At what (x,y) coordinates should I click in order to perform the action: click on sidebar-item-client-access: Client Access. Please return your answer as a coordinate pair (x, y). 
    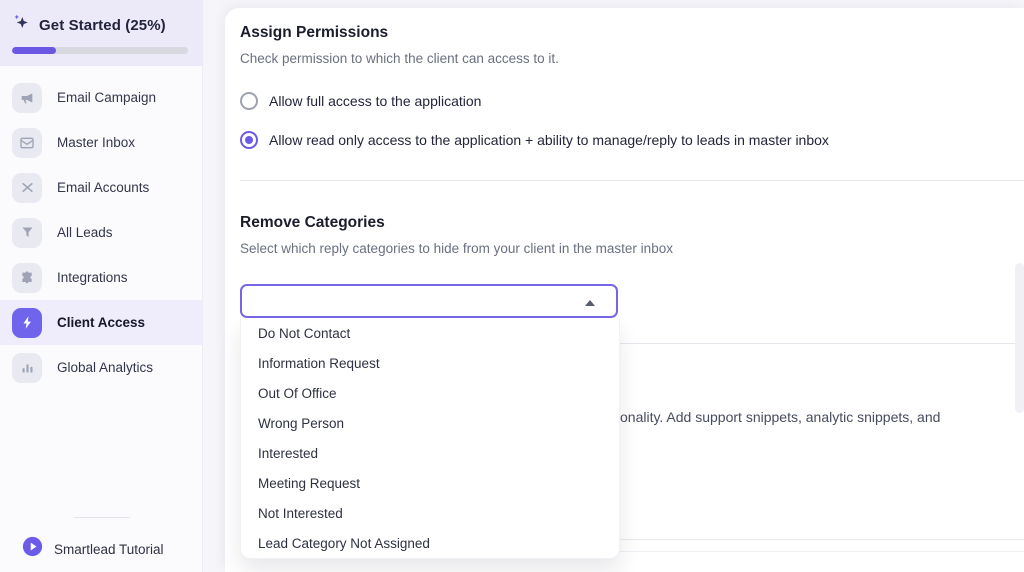
    Looking at the image, I should click on (101, 322).